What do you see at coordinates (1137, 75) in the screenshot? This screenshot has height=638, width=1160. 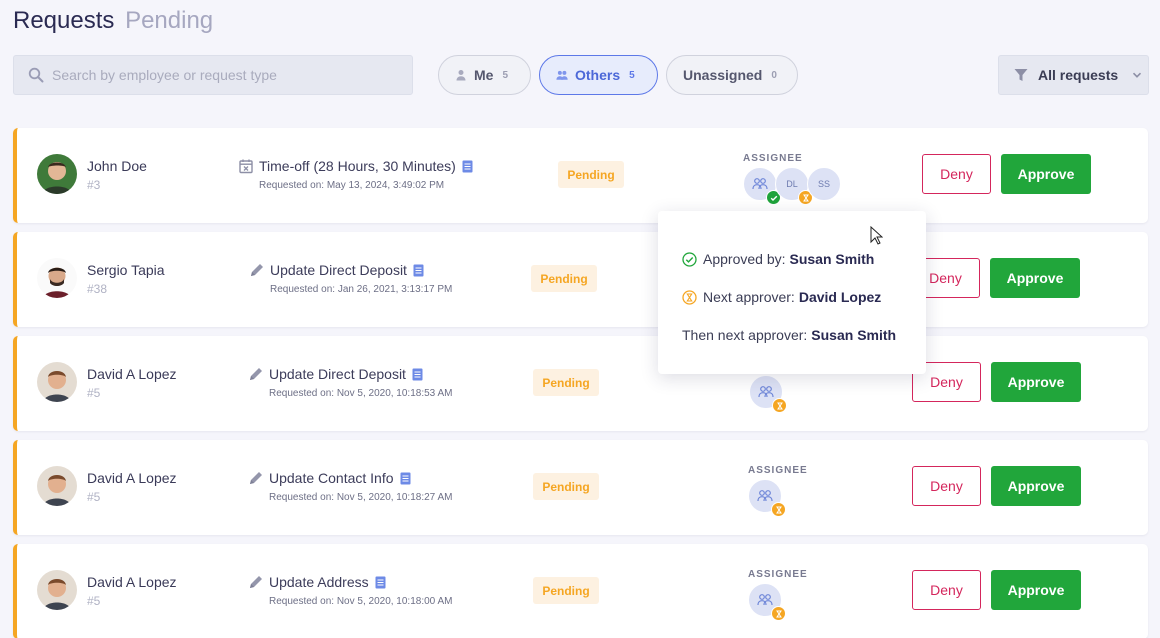 I see `chevron-down-icon` at bounding box center [1137, 75].